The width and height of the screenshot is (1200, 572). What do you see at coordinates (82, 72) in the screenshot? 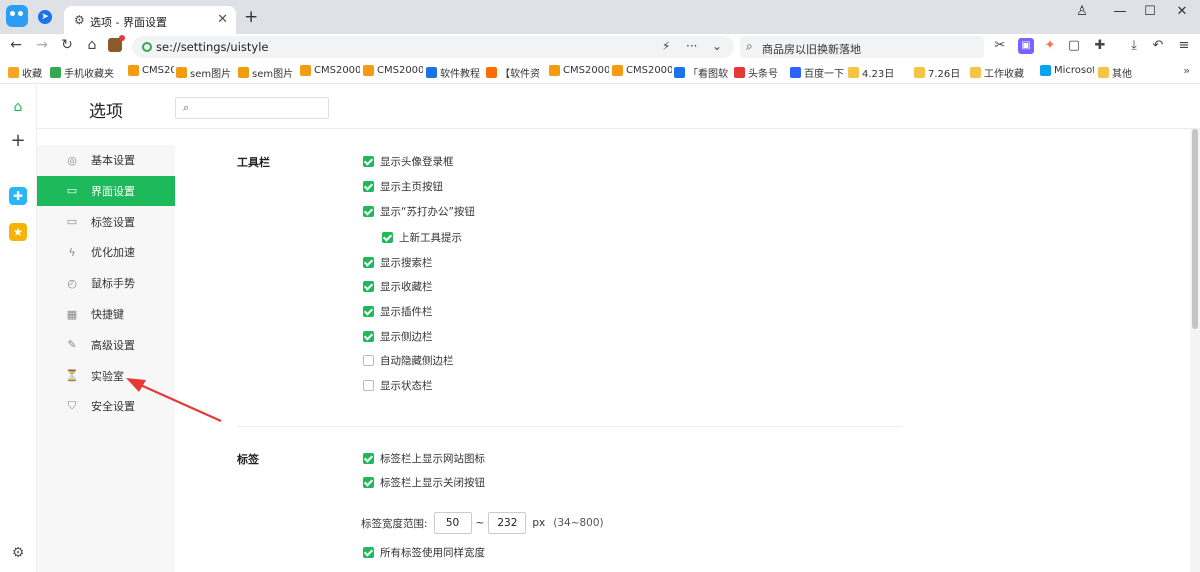
I see `bookmark-item: 手机收藏夹` at bounding box center [82, 72].